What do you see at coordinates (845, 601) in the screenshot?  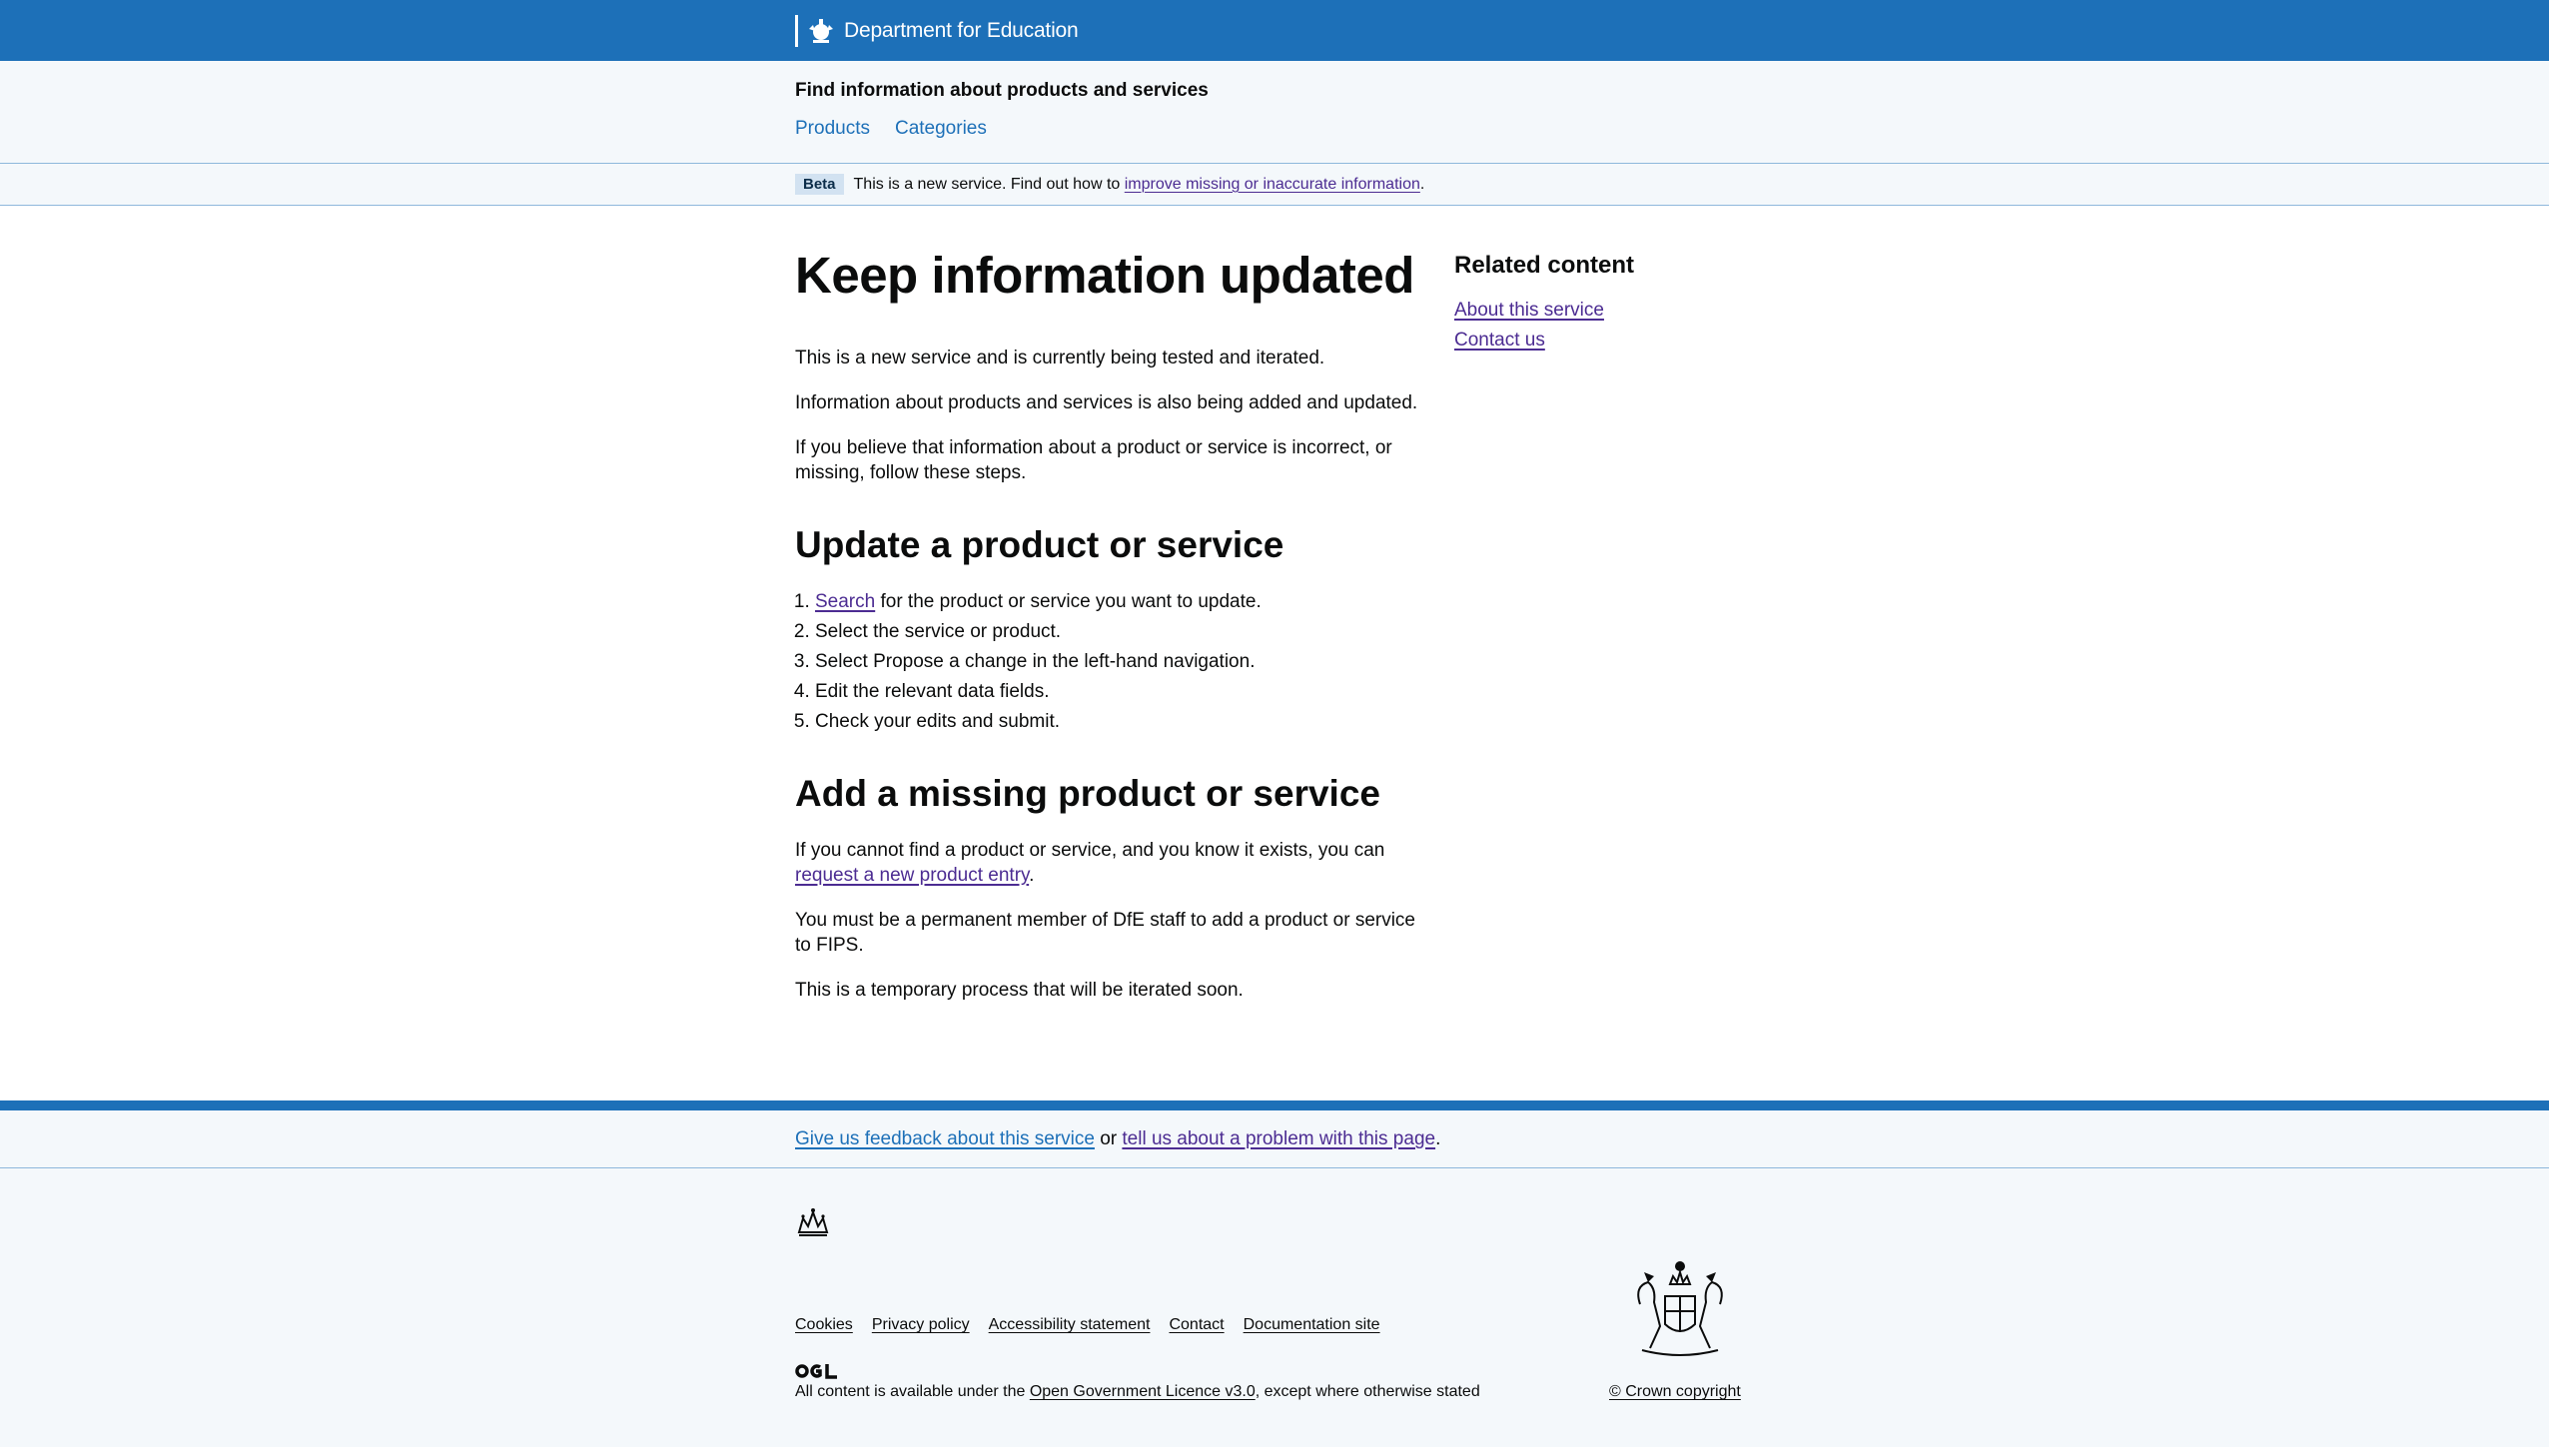 I see `search-link: Search` at bounding box center [845, 601].